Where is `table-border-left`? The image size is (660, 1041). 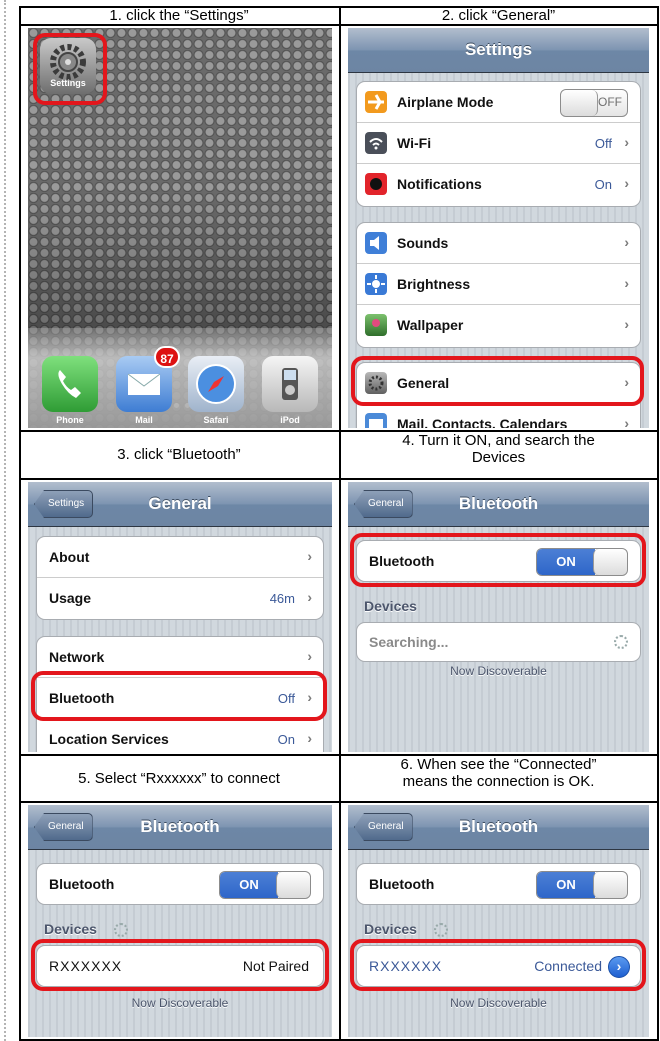 table-border-left is located at coordinates (20, 523).